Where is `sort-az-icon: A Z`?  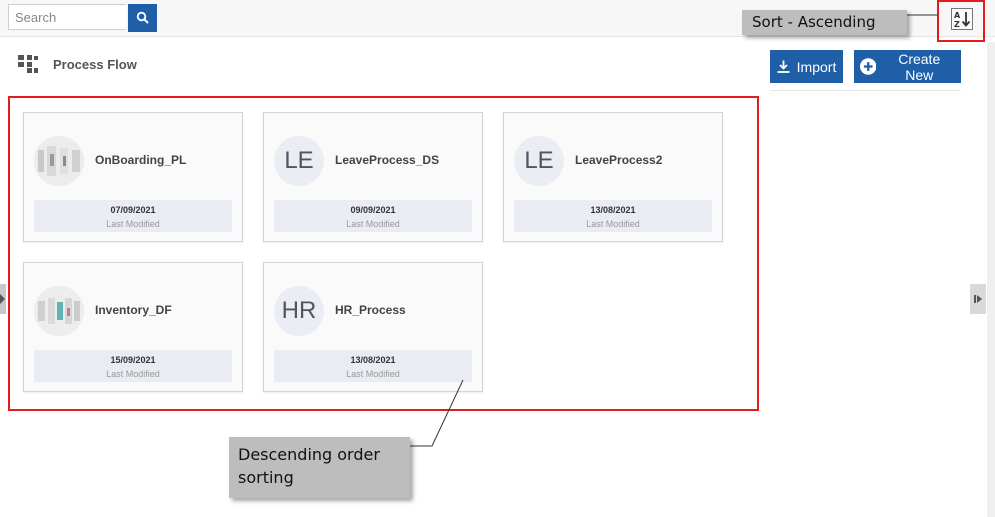 sort-az-icon: A Z is located at coordinates (962, 19).